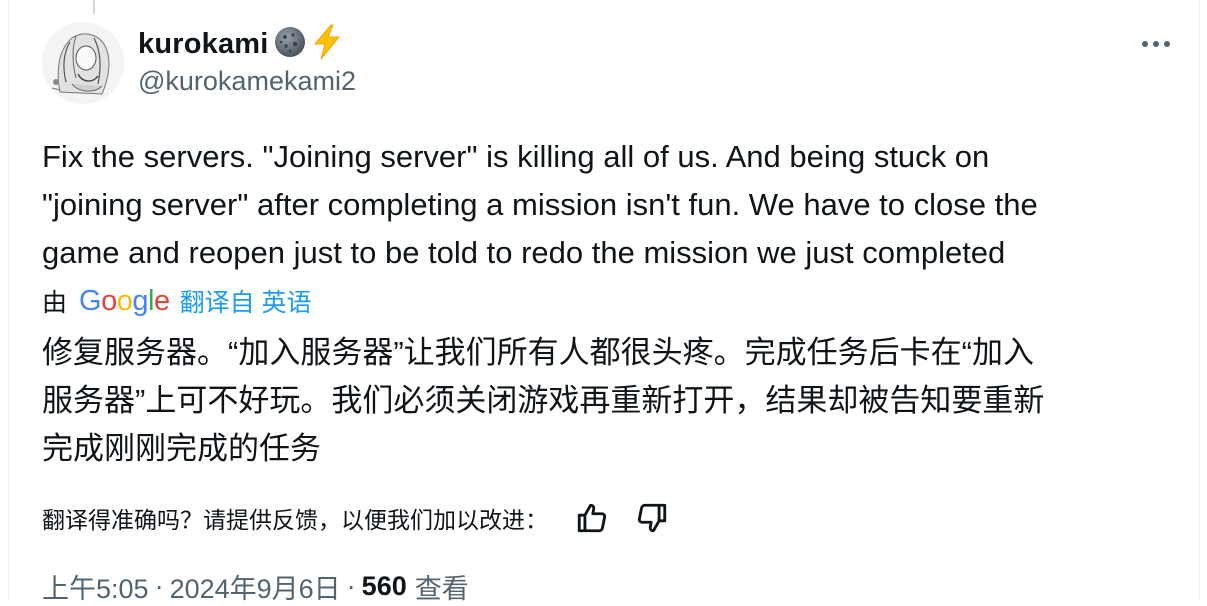 The height and width of the screenshot is (606, 1207). I want to click on thumbs-down-icon, so click(652, 518).